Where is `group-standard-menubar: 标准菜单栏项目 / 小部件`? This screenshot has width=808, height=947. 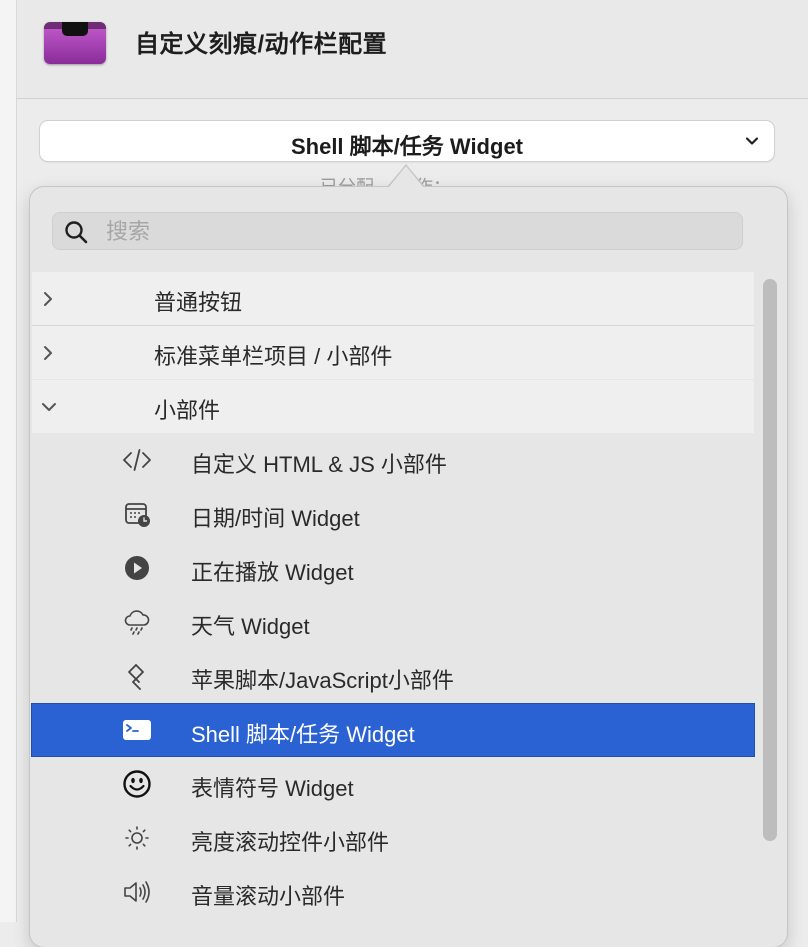 group-standard-menubar: 标准菜单栏项目 / 小部件 is located at coordinates (393, 352).